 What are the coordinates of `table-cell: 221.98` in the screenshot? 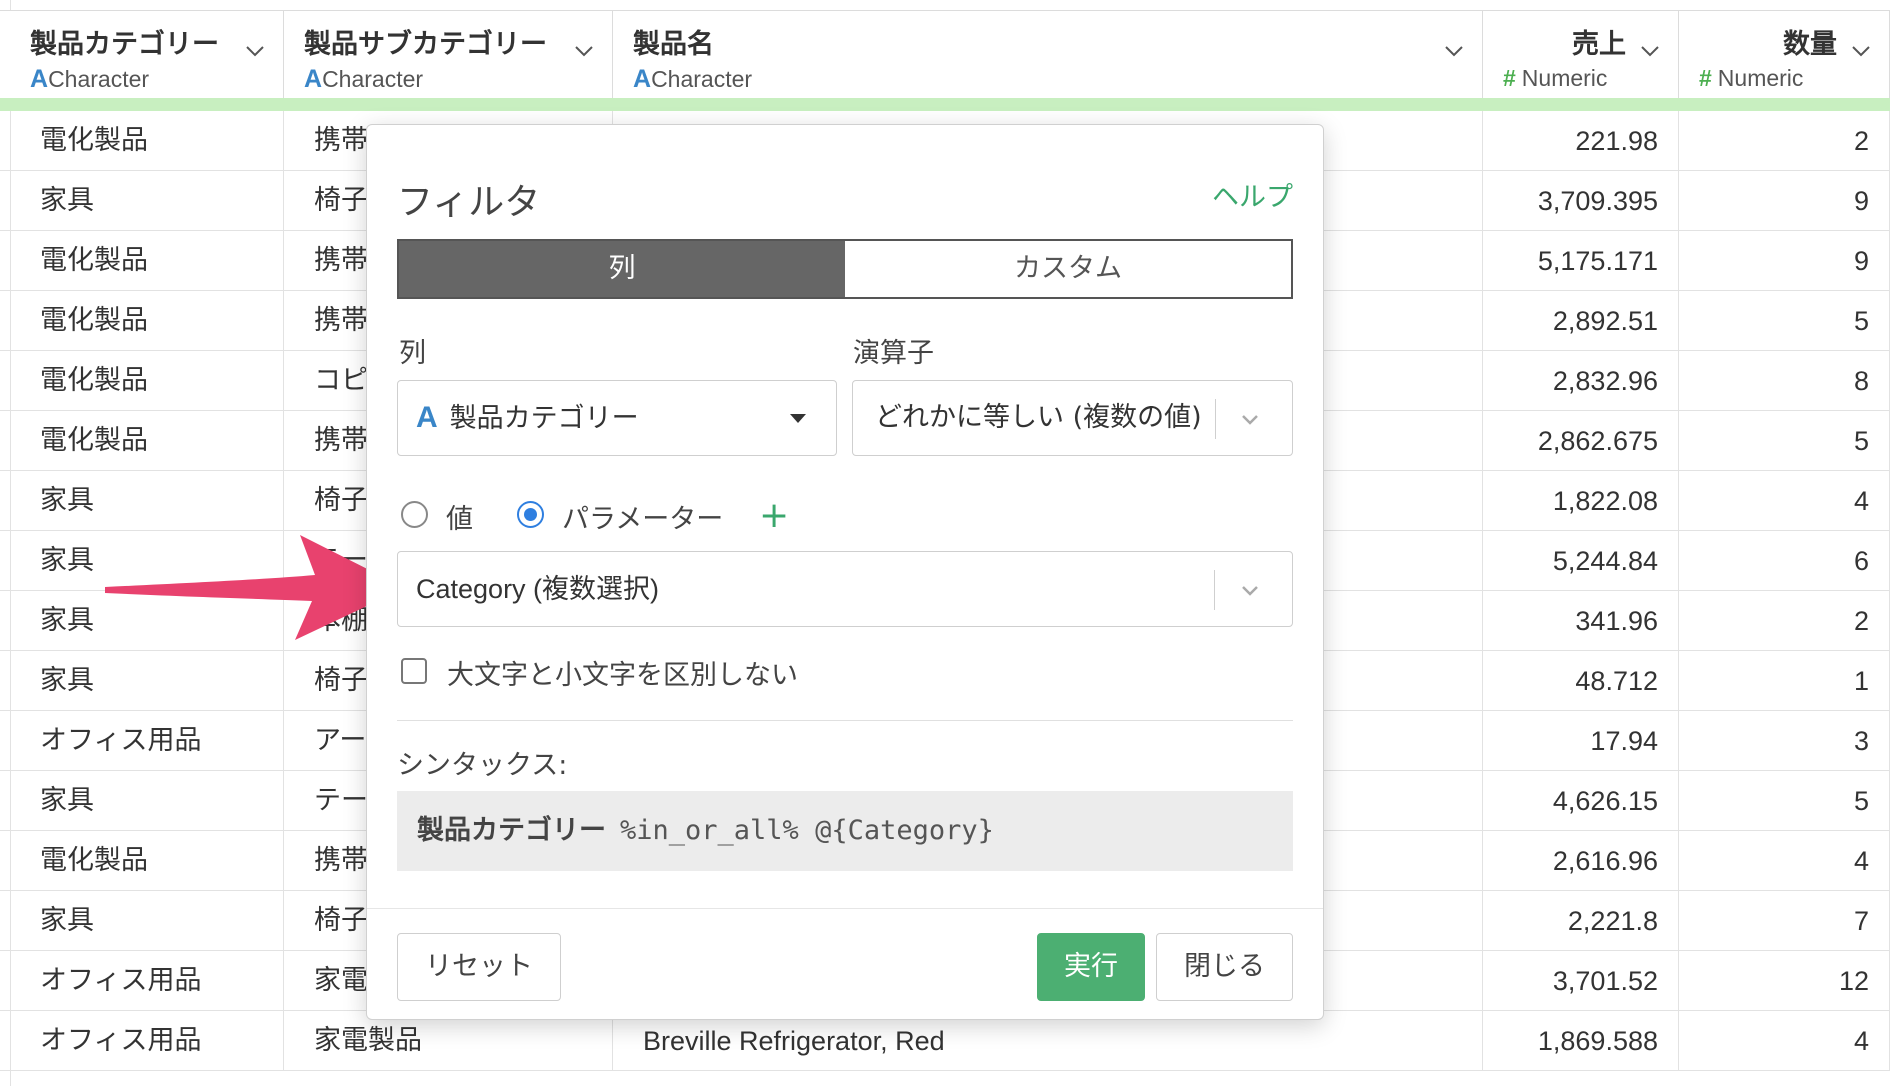 It's located at (1581, 141).